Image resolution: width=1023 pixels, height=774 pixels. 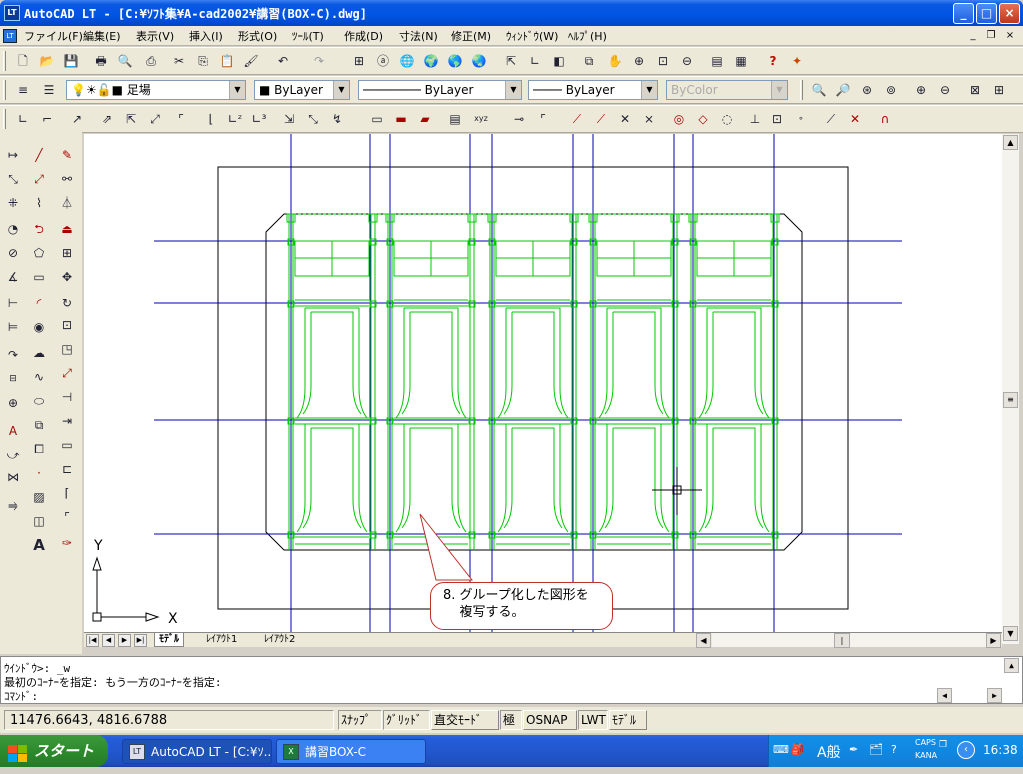 I want to click on revision-cloud-icon: ☁, so click(x=39, y=353).